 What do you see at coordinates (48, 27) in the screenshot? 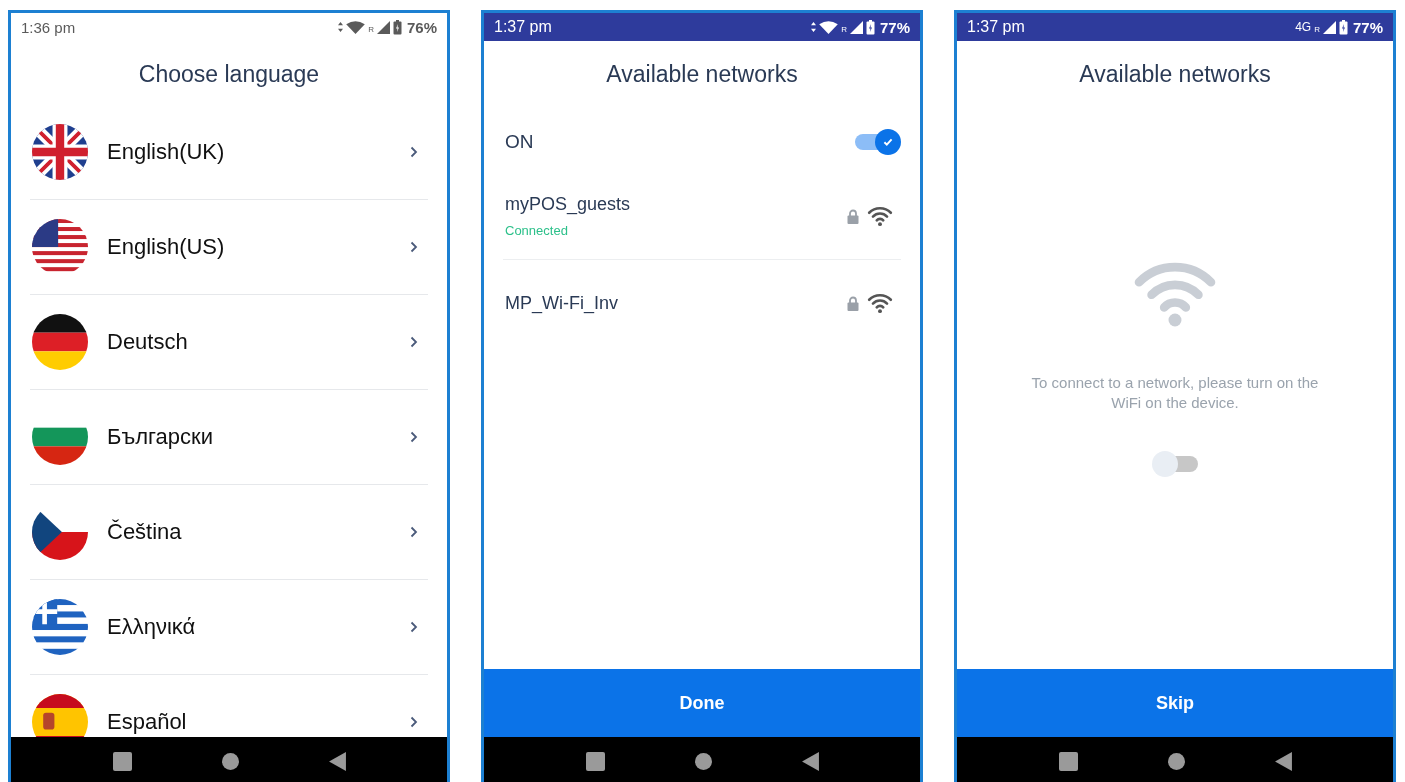
I see `status-time: 1:36 pm` at bounding box center [48, 27].